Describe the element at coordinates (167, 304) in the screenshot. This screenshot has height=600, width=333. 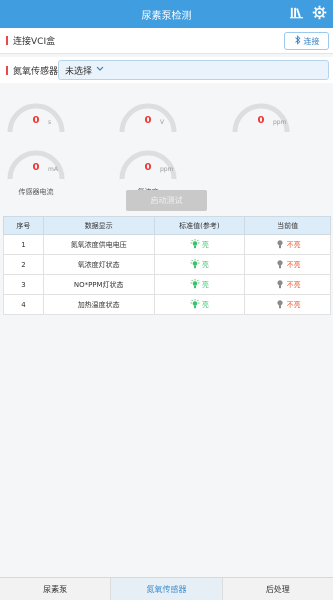
I see `table-row: 4 加热温度状态 亮 不亮` at that location.